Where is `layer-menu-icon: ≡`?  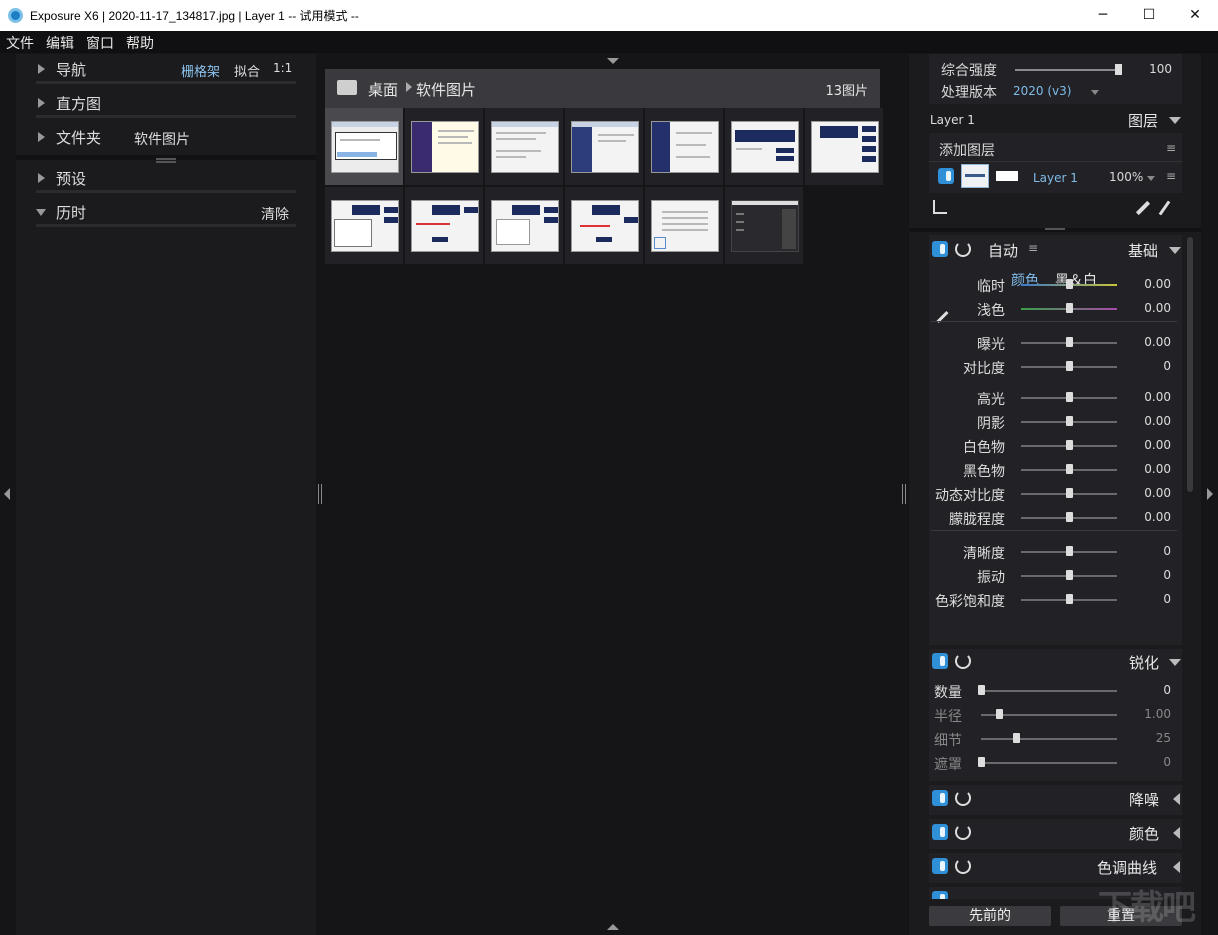 layer-menu-icon: ≡ is located at coordinates (1171, 176).